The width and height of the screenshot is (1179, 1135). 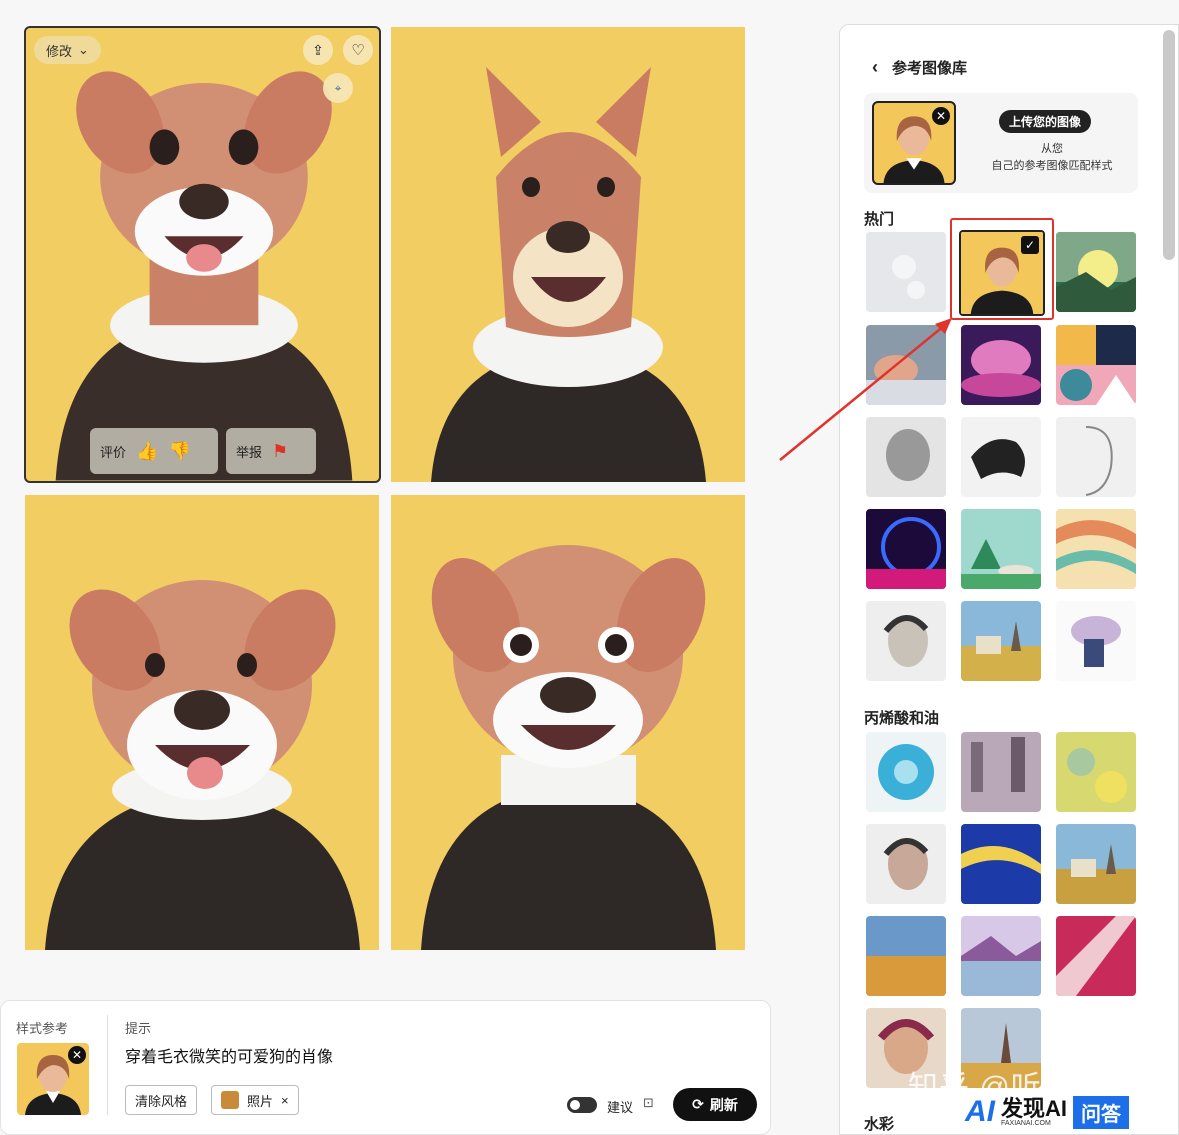 I want to click on chevron-left-icon: ‹, so click(x=875, y=67).